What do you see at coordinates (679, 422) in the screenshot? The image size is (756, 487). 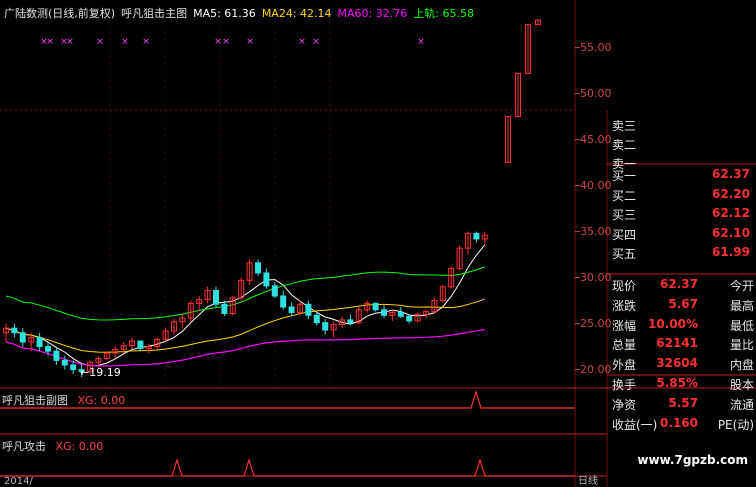 I see `quote-value: 0.160` at bounding box center [679, 422].